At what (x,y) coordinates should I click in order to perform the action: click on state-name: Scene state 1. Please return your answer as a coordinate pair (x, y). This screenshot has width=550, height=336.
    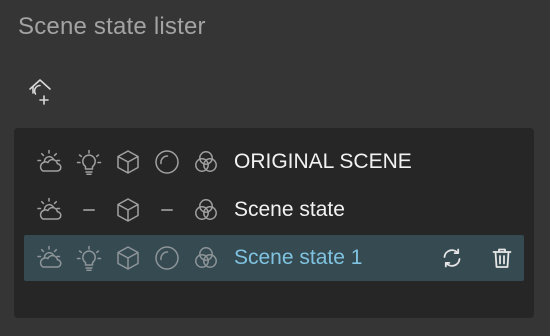
    Looking at the image, I should click on (298, 257).